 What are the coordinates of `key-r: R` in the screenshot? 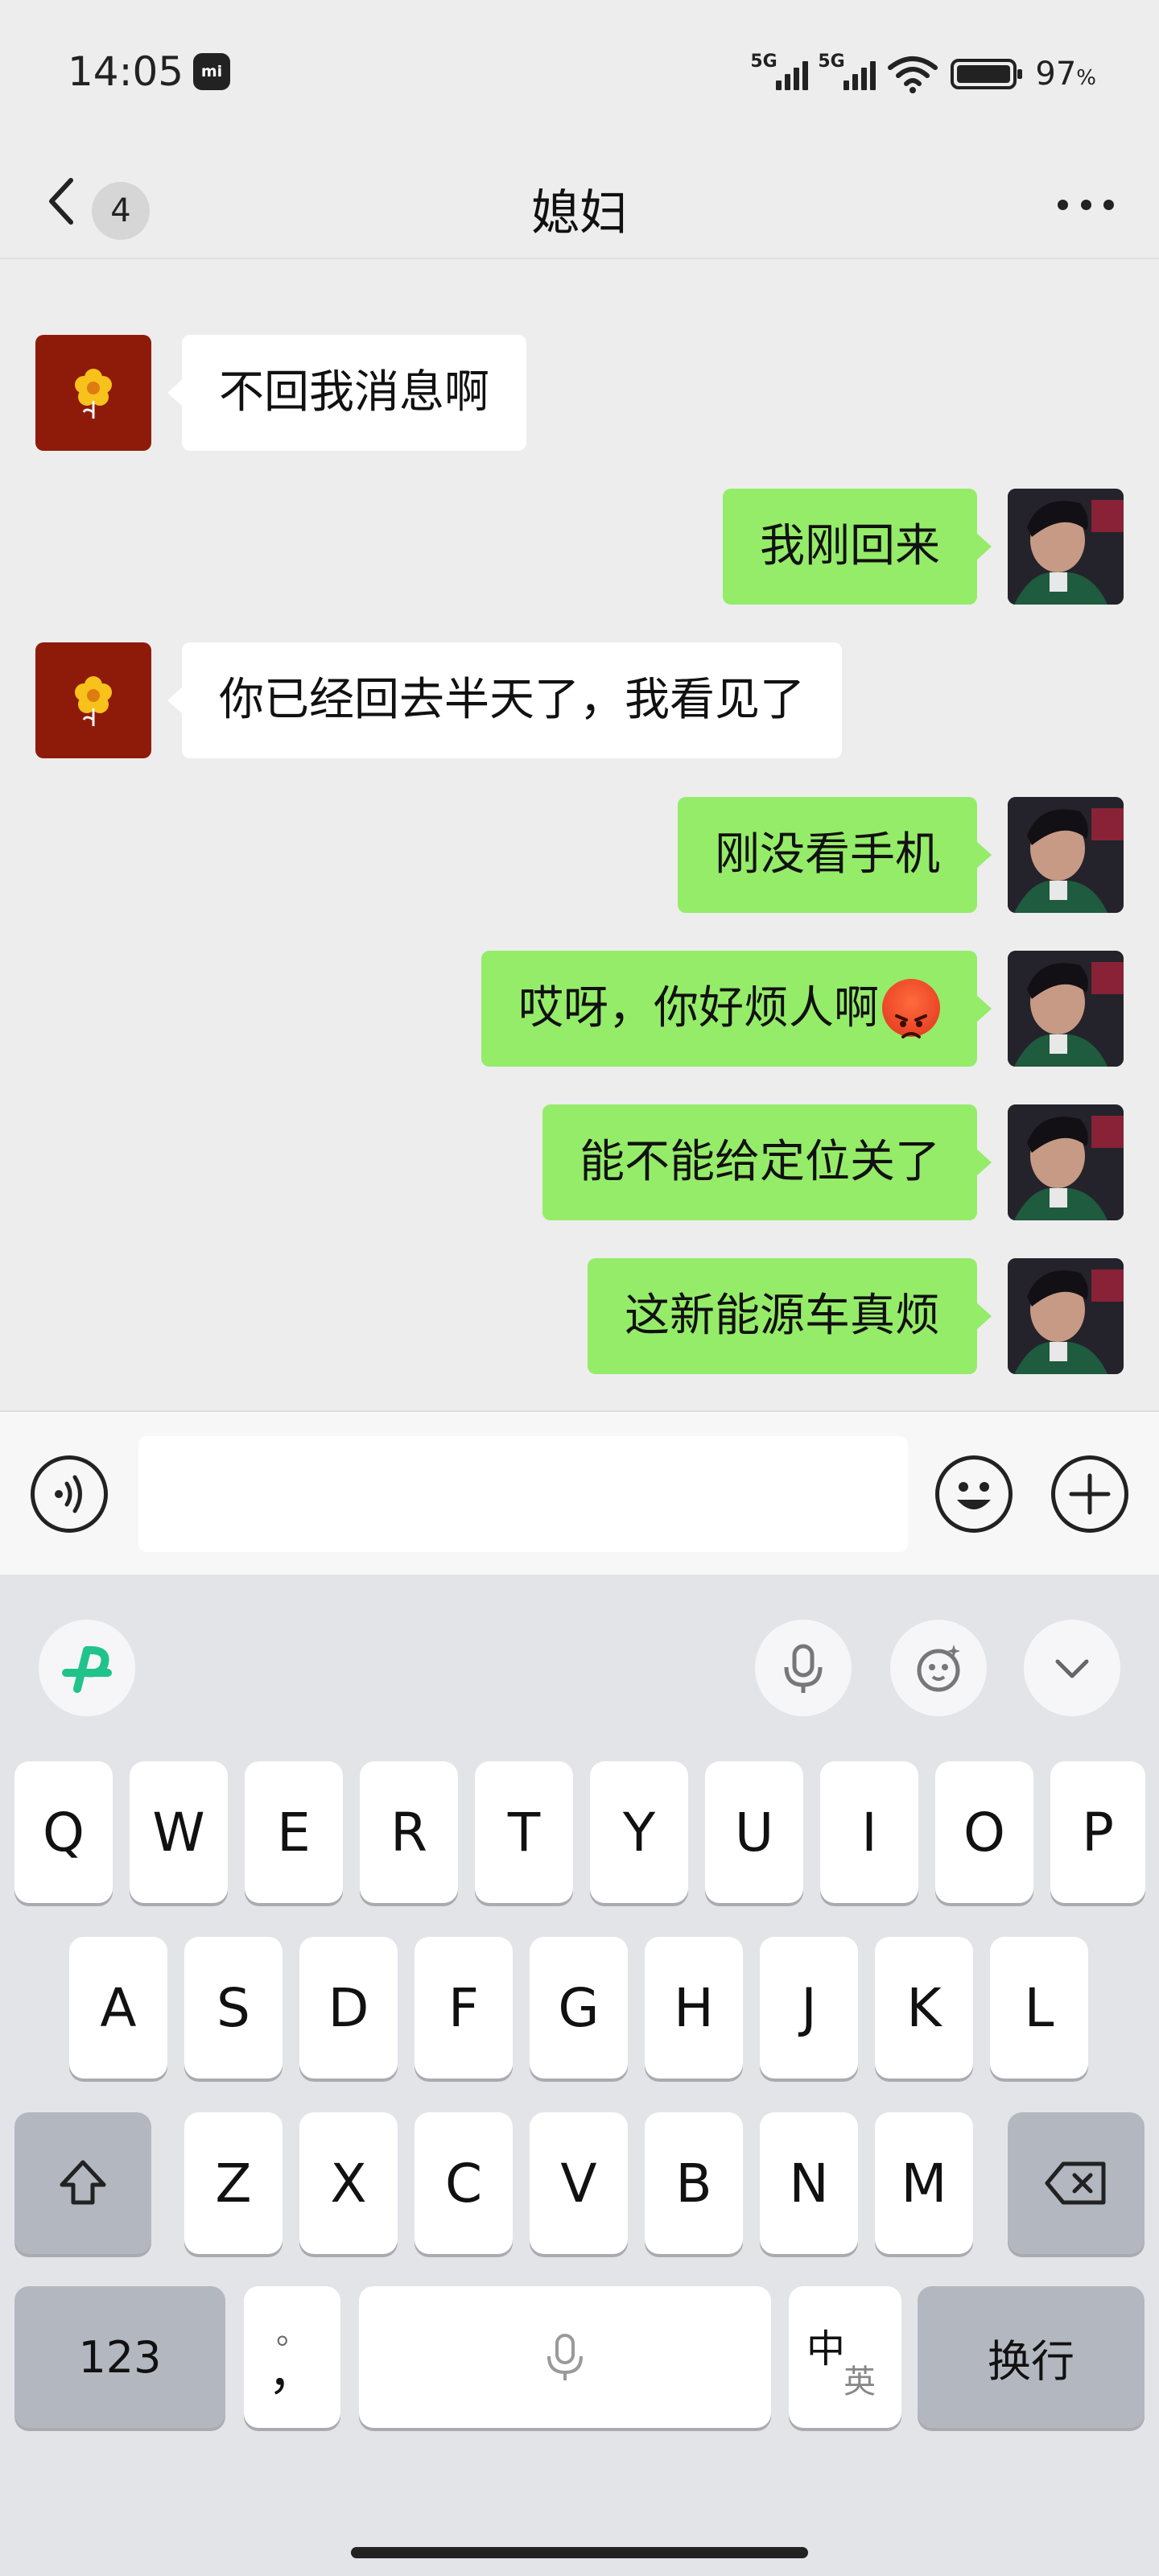 It's located at (409, 1832).